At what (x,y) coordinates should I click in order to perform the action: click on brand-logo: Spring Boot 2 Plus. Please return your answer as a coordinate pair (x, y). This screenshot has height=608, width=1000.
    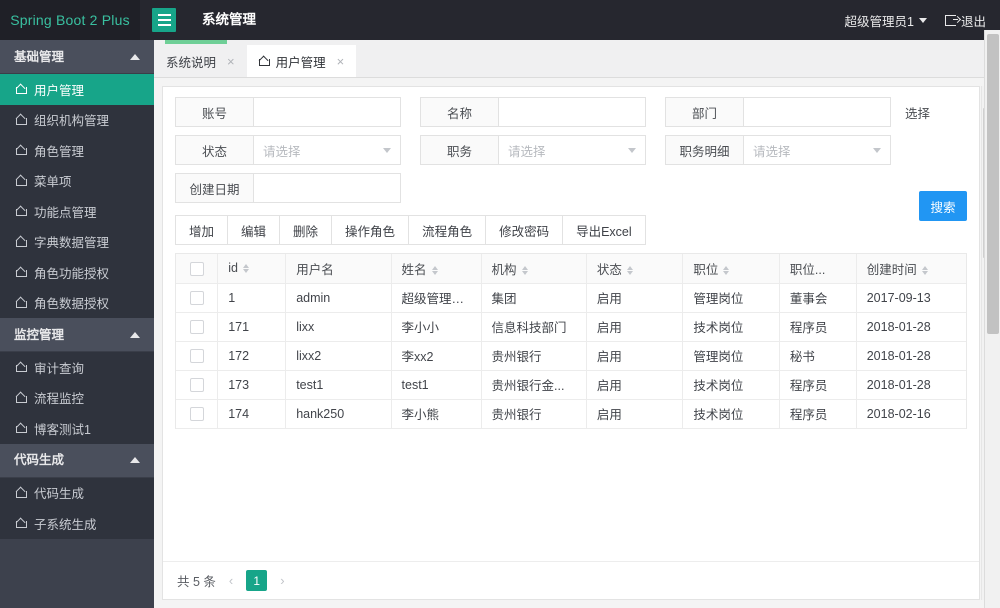
    Looking at the image, I should click on (70, 20).